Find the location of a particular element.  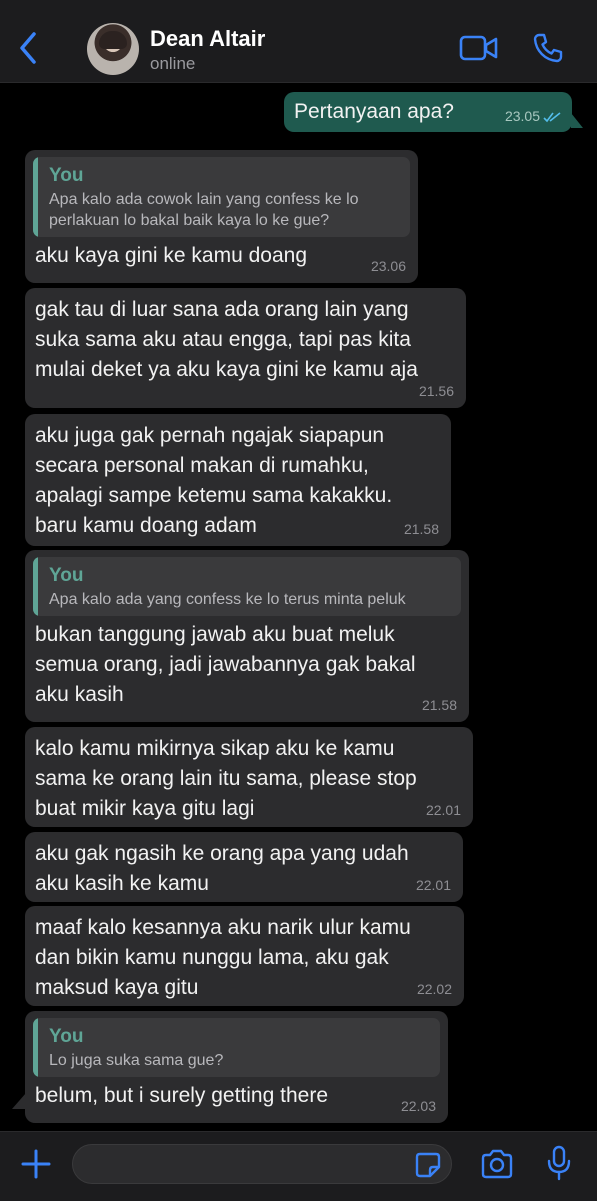

message-time: 21.56 is located at coordinates (436, 391).